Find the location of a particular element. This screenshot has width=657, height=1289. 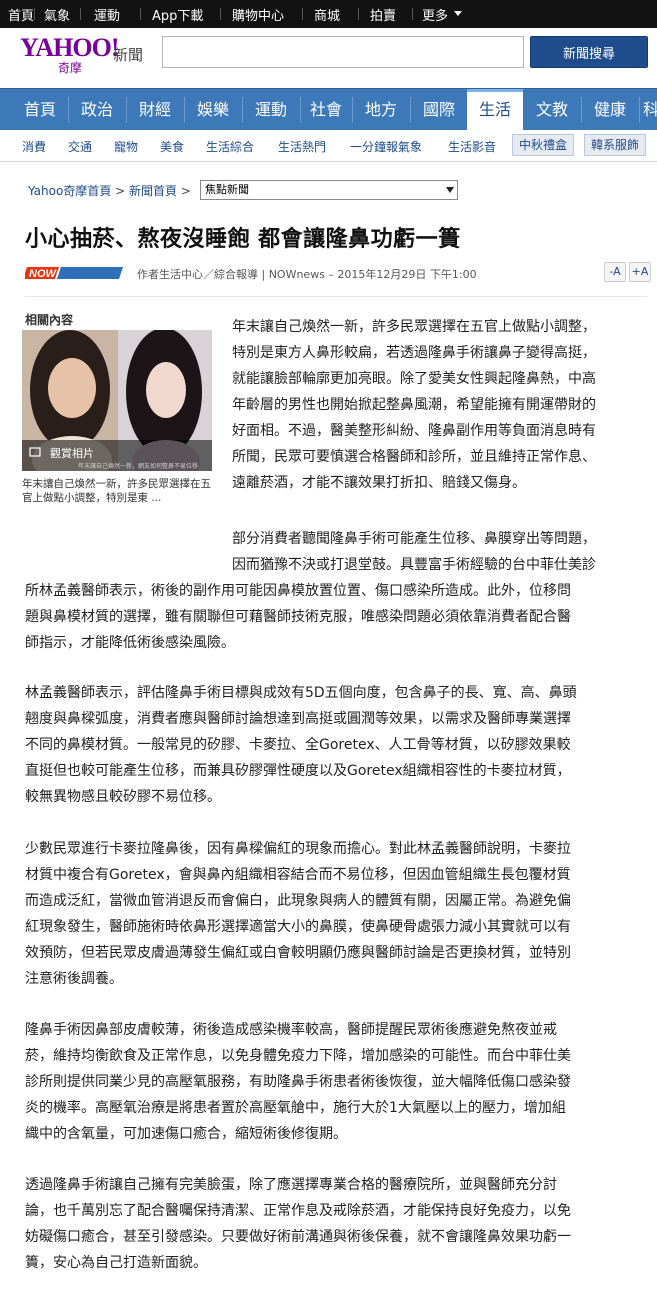

nav-item-international: 國際 is located at coordinates (439, 109).